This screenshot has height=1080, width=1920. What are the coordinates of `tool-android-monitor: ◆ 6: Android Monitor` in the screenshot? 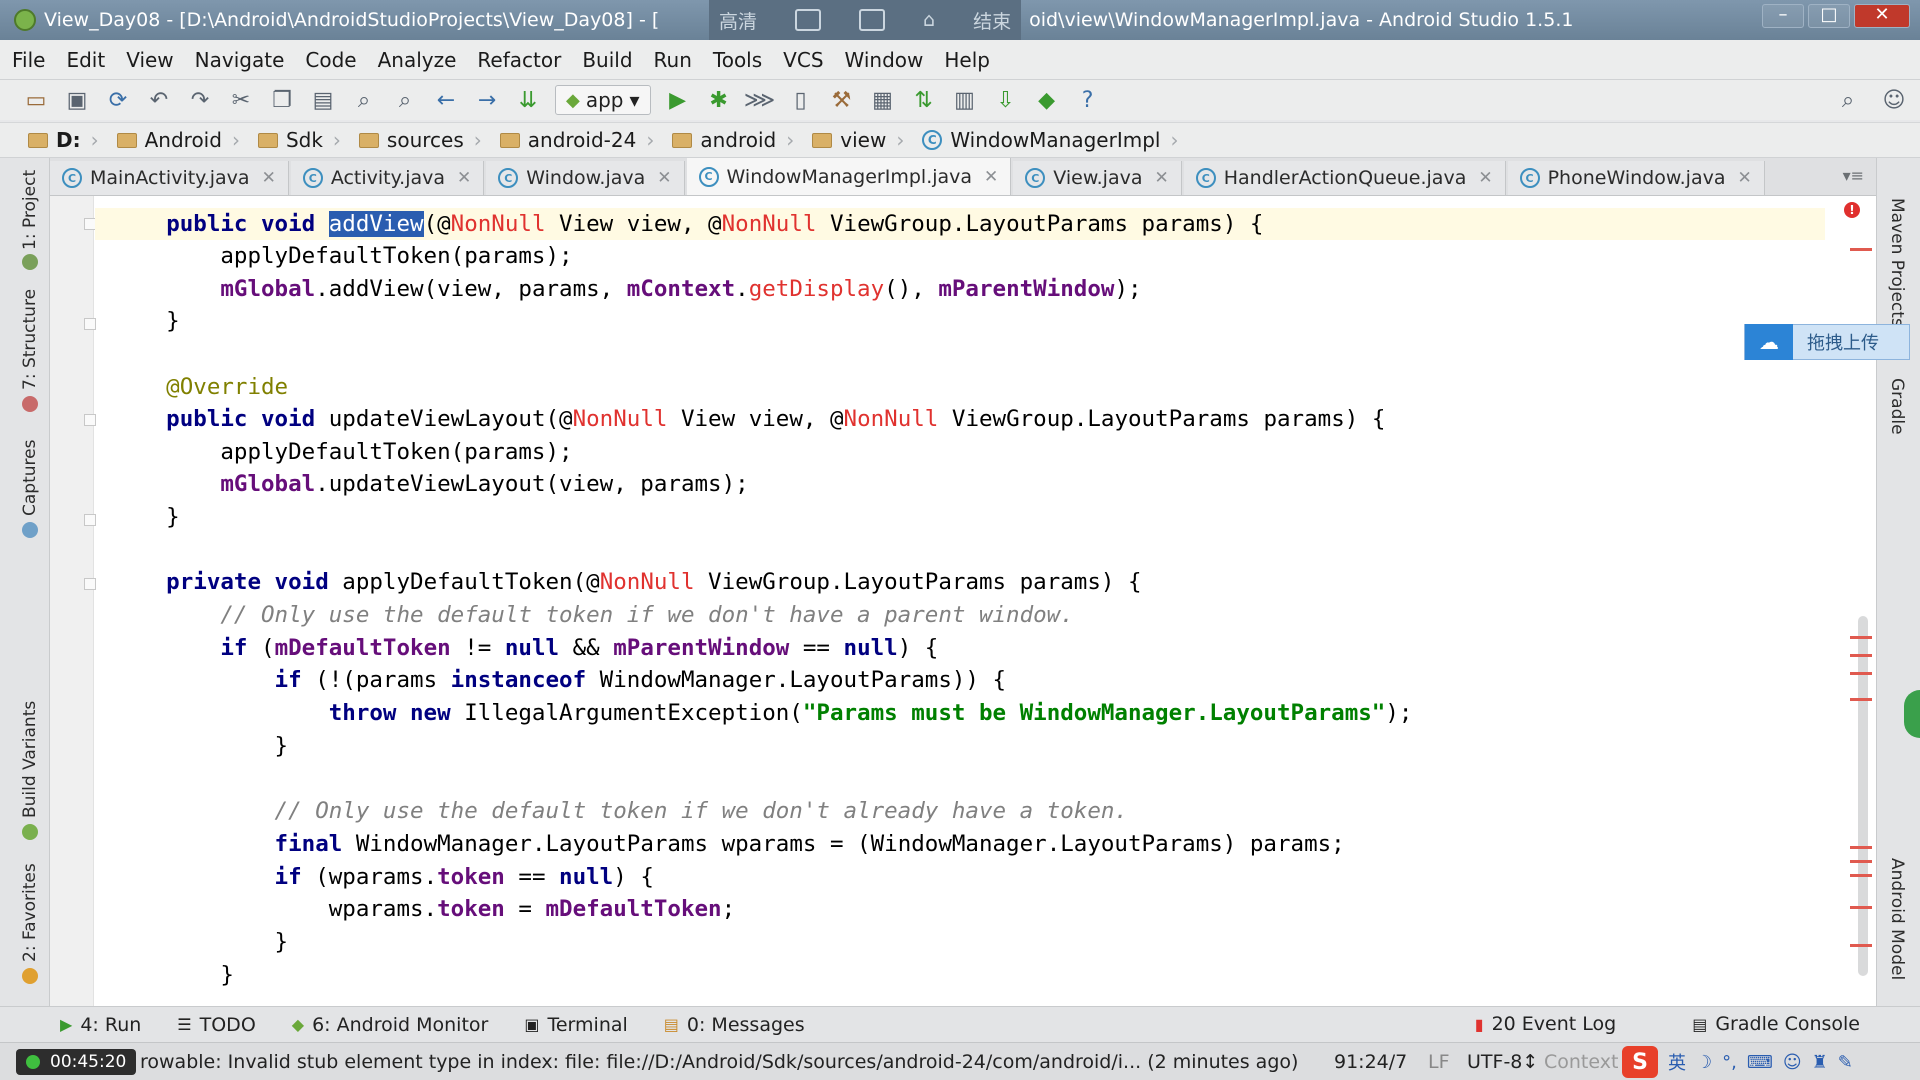 It's located at (390, 1025).